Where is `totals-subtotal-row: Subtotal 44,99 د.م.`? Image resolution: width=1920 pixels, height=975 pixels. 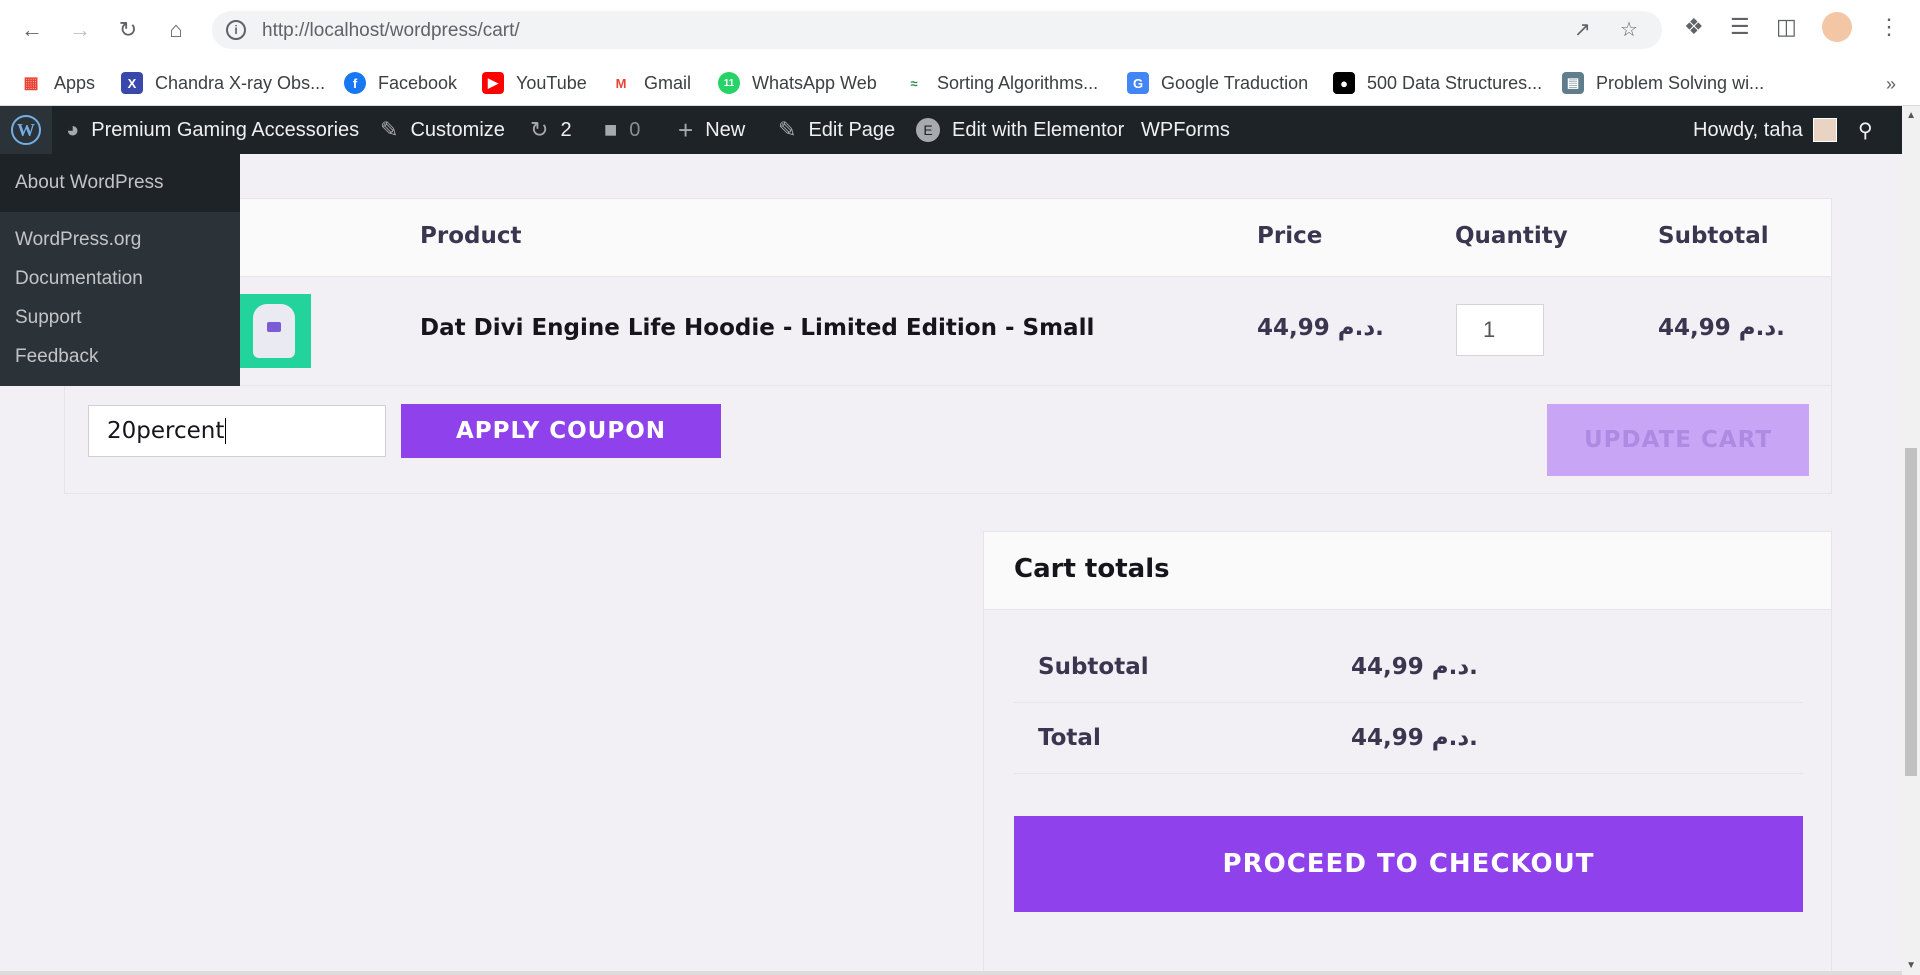 totals-subtotal-row: Subtotal 44,99 د.م. is located at coordinates (1408, 667).